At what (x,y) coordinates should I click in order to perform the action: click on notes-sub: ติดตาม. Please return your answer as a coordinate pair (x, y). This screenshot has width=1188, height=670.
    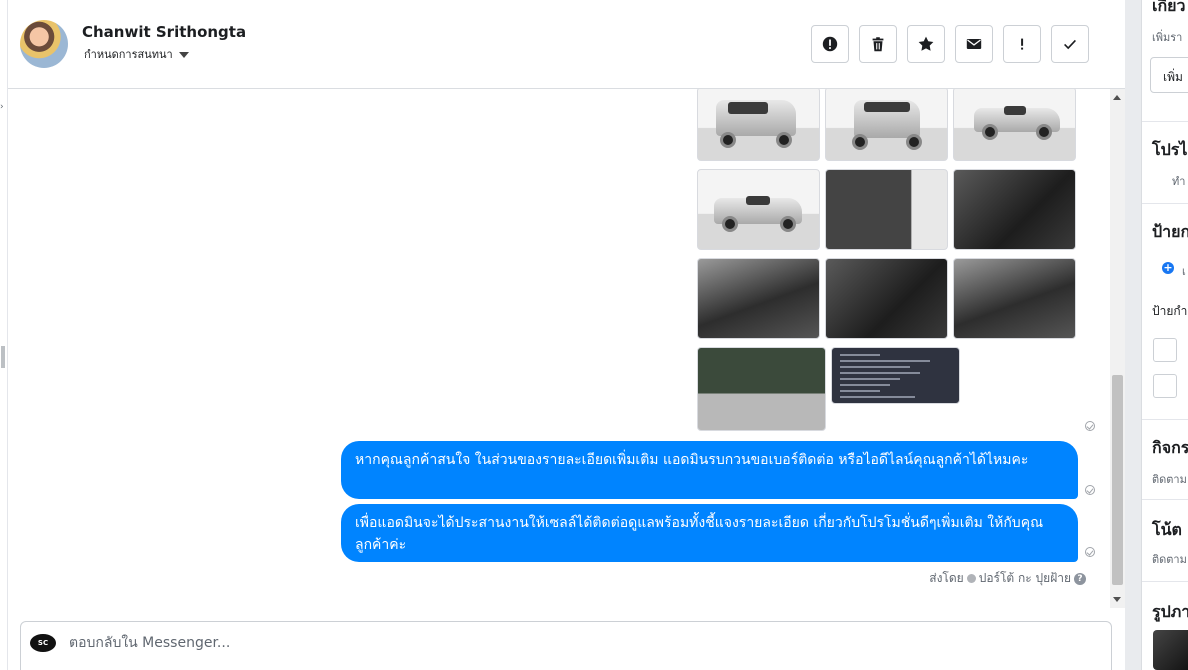
    Looking at the image, I should click on (1169, 559).